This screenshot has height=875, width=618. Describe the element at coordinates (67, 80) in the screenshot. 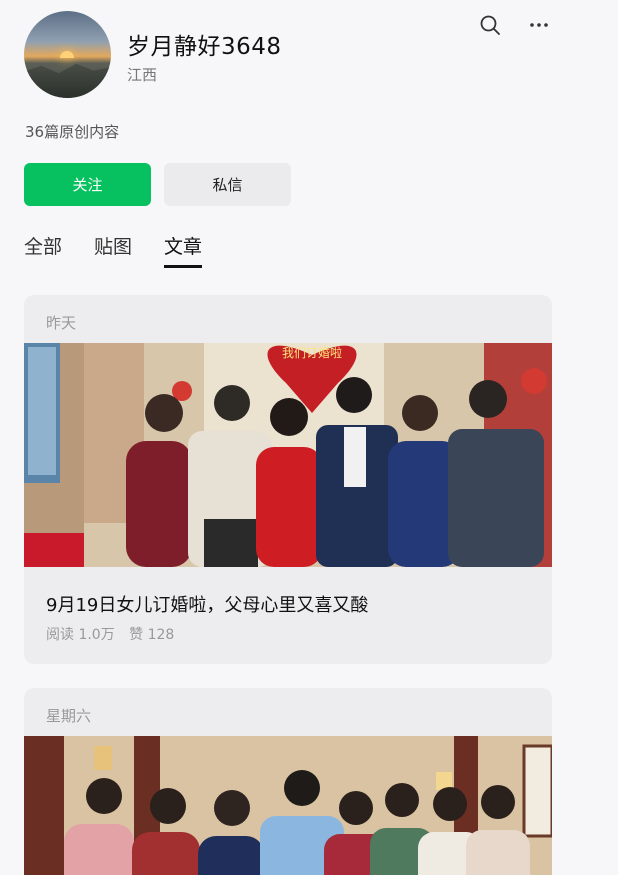

I see `mountain-shape` at that location.